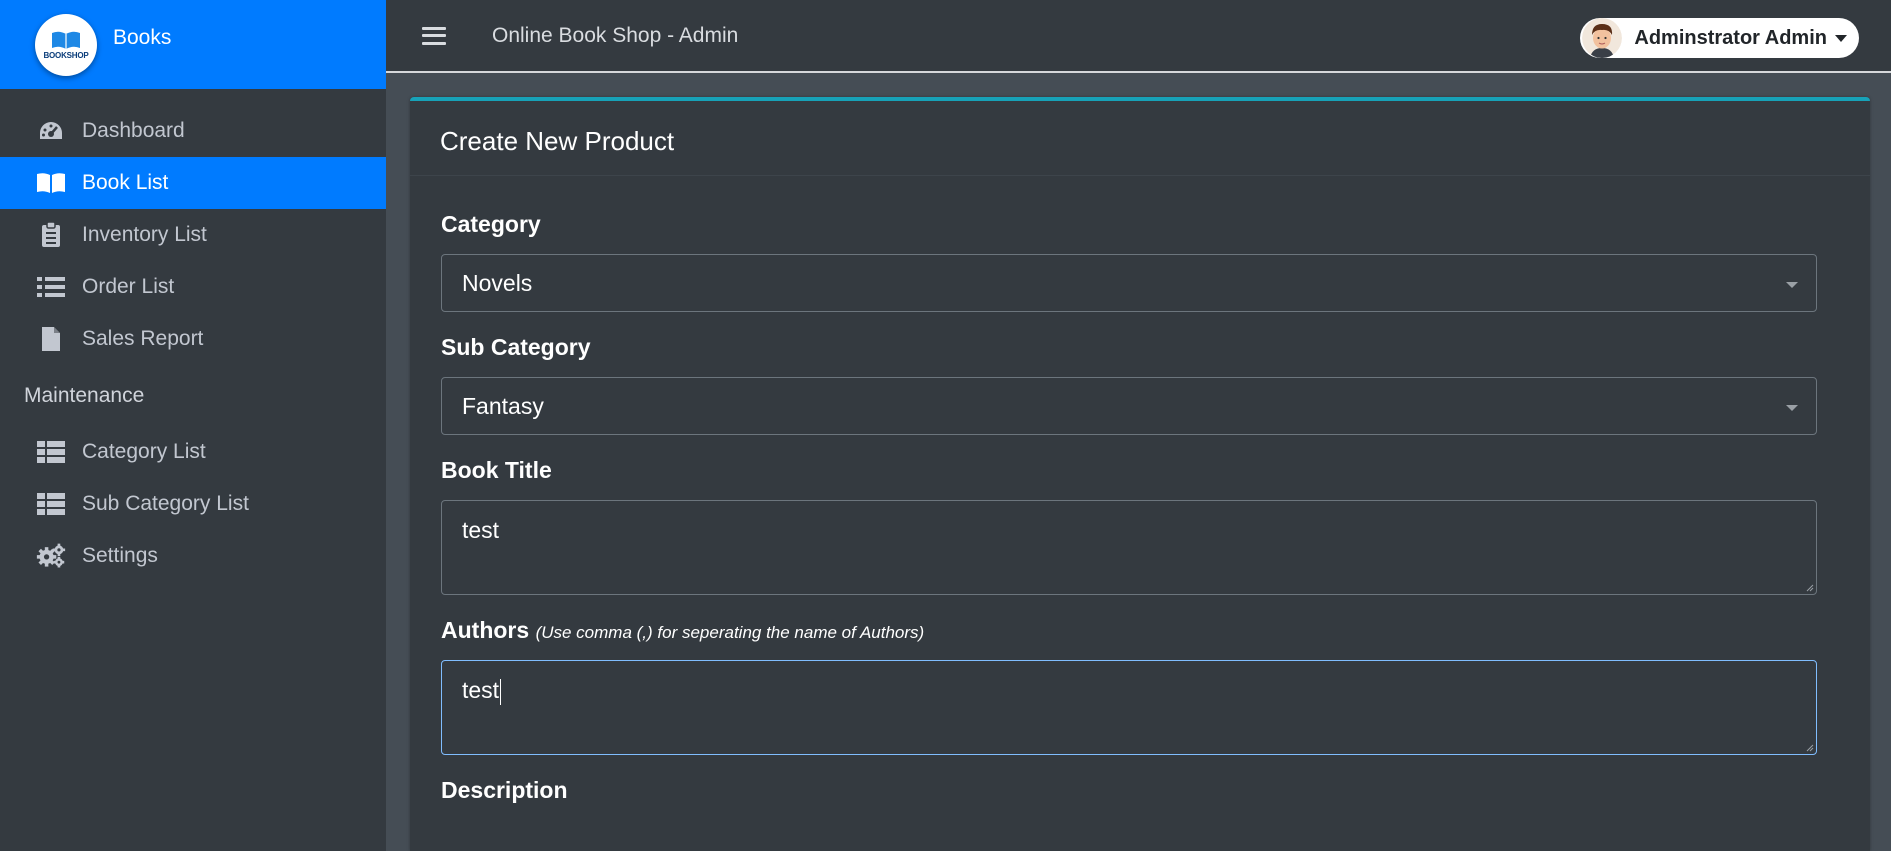  Describe the element at coordinates (66, 40) in the screenshot. I see `book-logo-icon` at that location.